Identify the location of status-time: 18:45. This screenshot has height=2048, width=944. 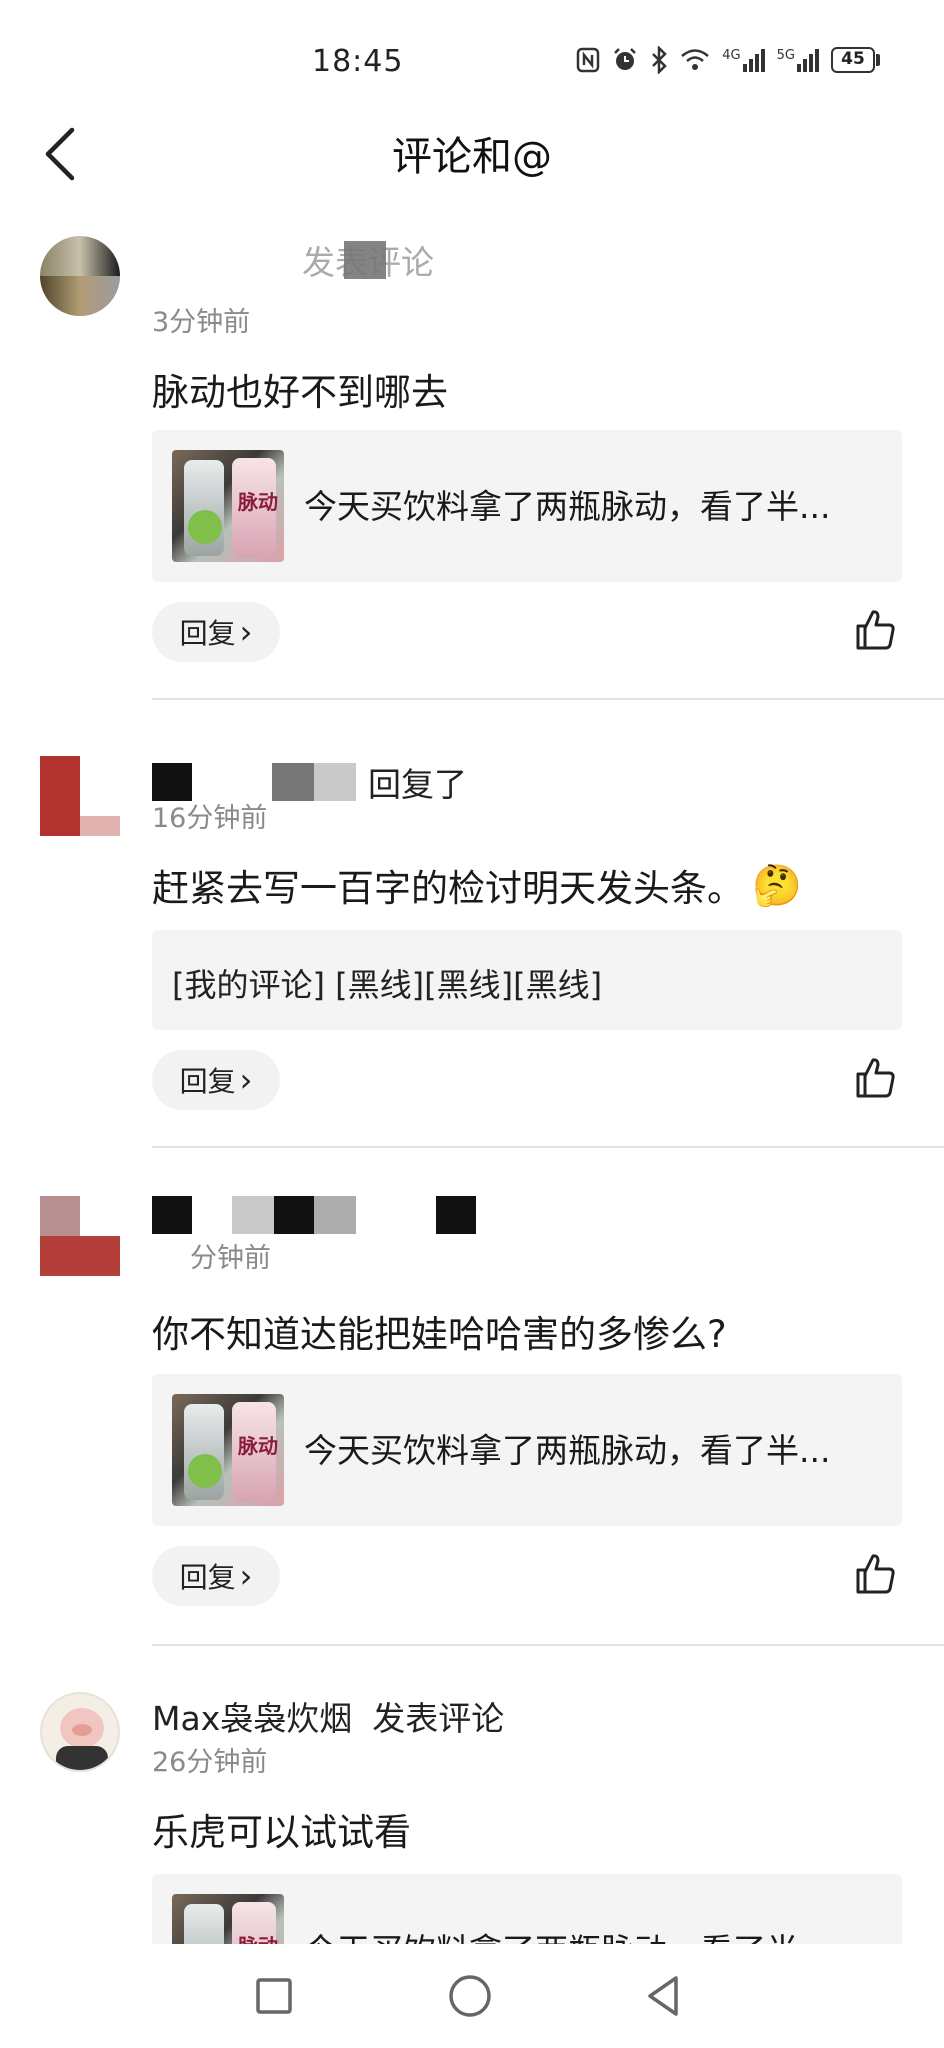
(358, 61).